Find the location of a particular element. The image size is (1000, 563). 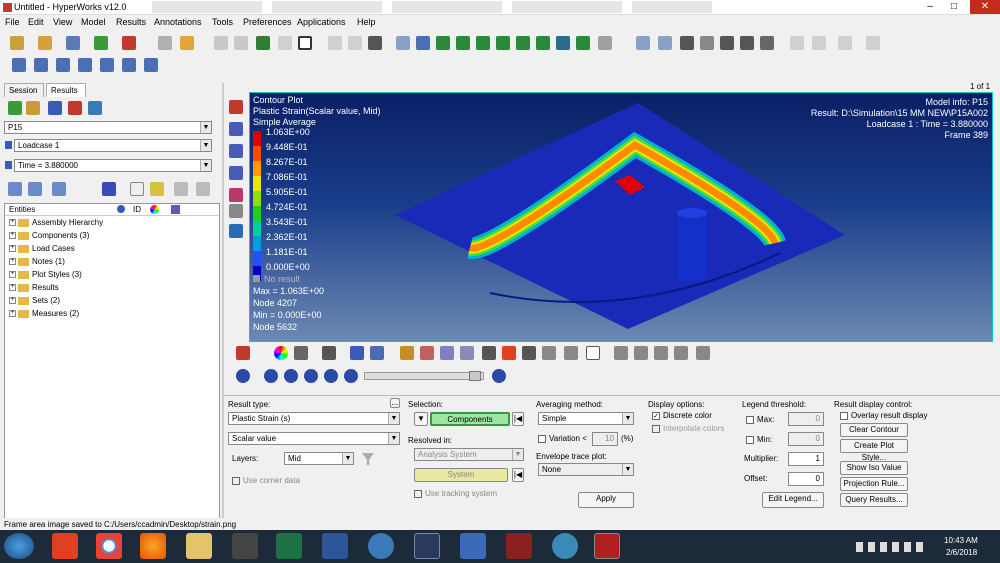

pan-vertical-icon is located at coordinates (747, 43).